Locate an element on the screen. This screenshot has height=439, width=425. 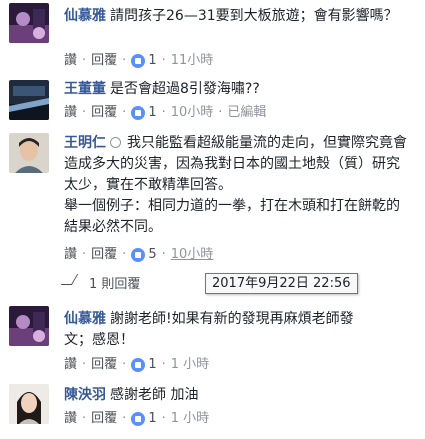
reply-arrow-icon is located at coordinates (69, 279).